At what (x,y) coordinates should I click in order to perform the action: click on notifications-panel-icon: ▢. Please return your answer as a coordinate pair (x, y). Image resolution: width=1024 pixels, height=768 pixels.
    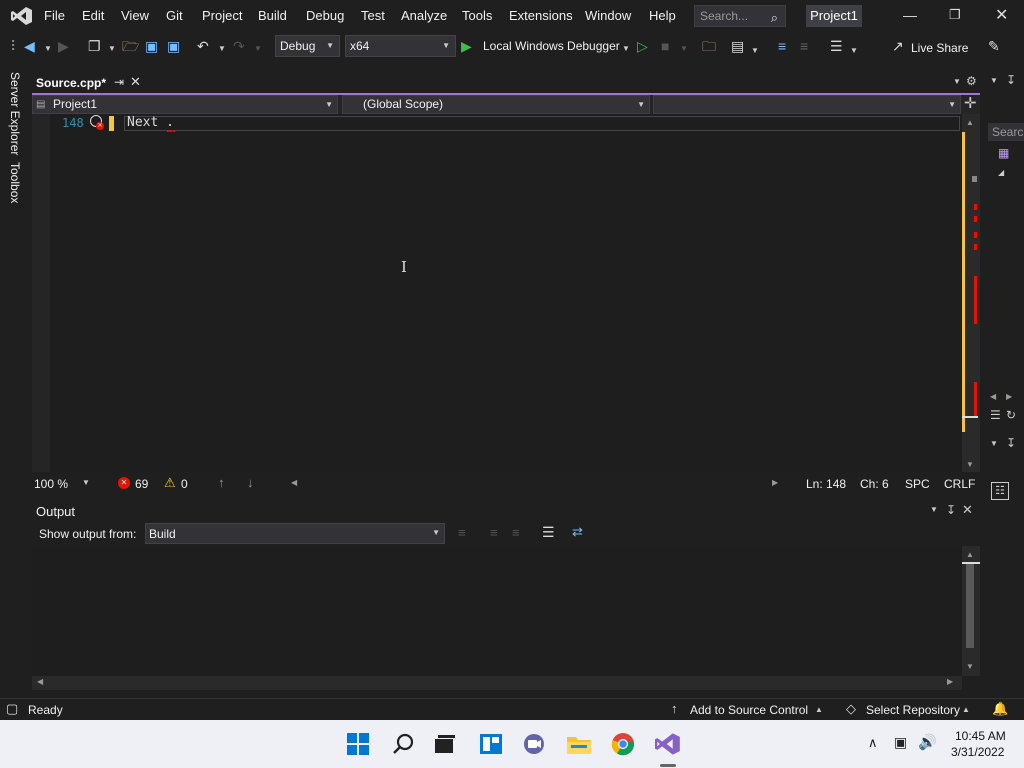
    Looking at the image, I should click on (12, 709).